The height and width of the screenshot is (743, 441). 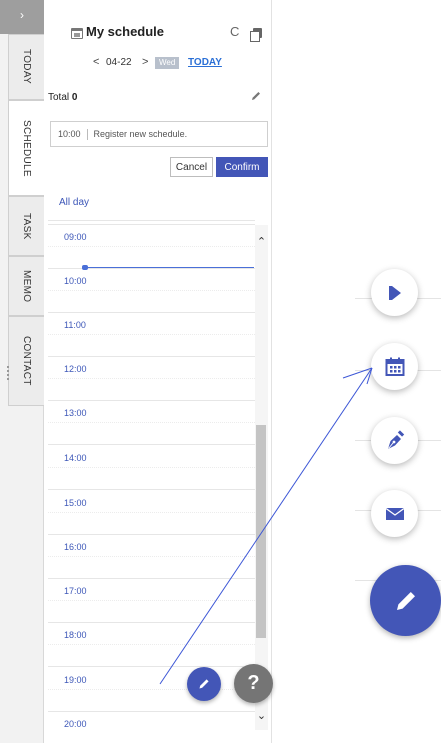 I want to click on tab-schedule: SCHEDULE, so click(x=26, y=148).